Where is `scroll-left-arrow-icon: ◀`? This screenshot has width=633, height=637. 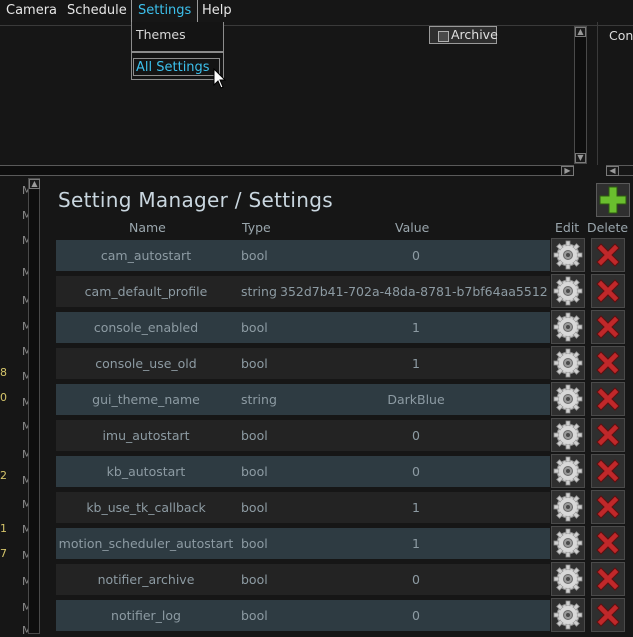
scroll-left-arrow-icon: ◀ is located at coordinates (612, 171).